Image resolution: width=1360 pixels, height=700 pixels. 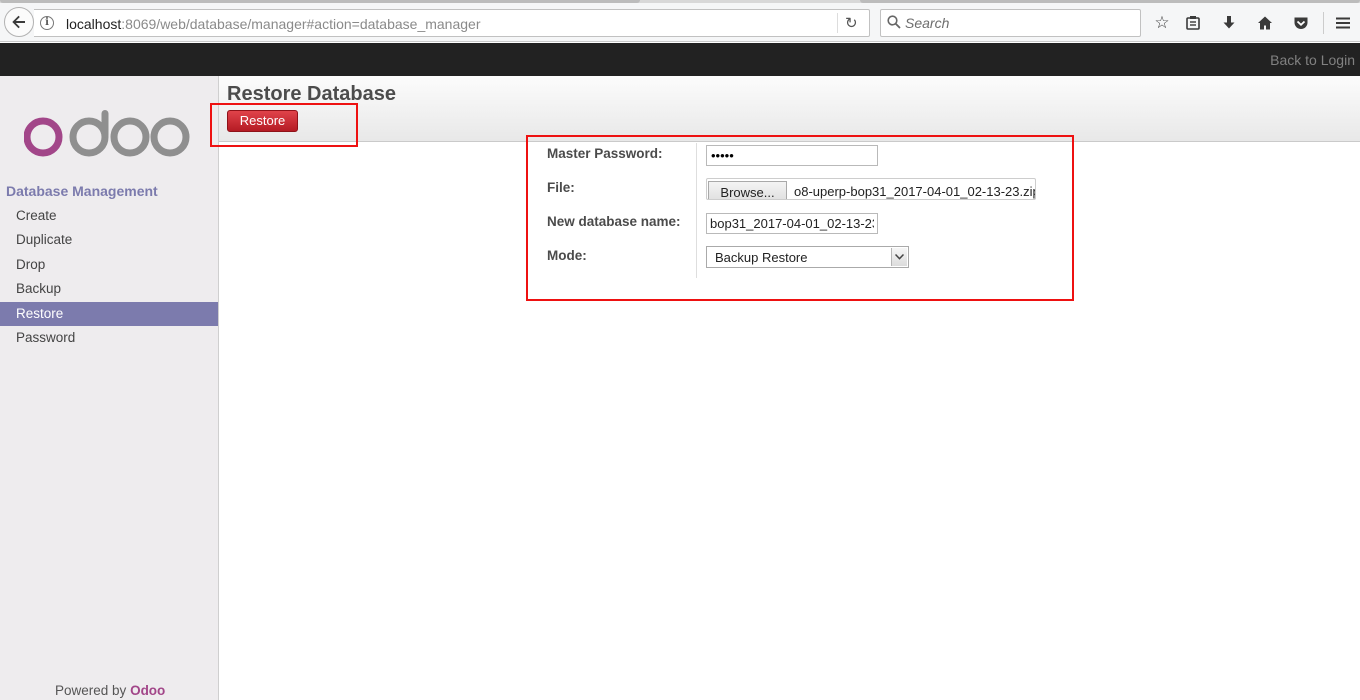 What do you see at coordinates (1162, 23) in the screenshot?
I see `bookmark-star-icon: ☆` at bounding box center [1162, 23].